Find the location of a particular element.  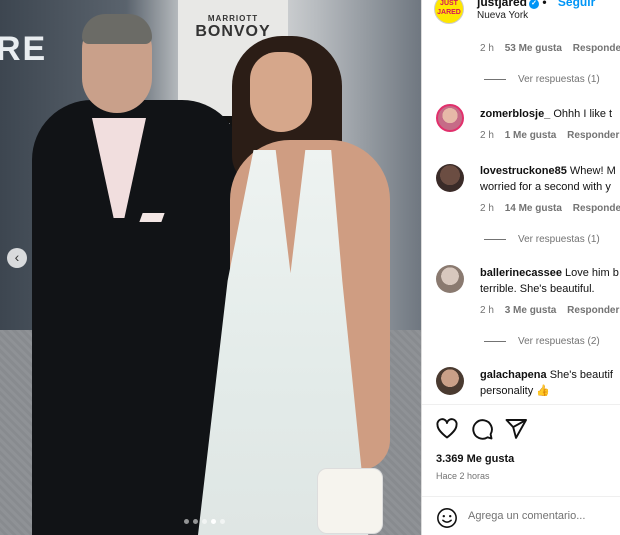

chevron-left-icon: ‹ is located at coordinates (17, 258).